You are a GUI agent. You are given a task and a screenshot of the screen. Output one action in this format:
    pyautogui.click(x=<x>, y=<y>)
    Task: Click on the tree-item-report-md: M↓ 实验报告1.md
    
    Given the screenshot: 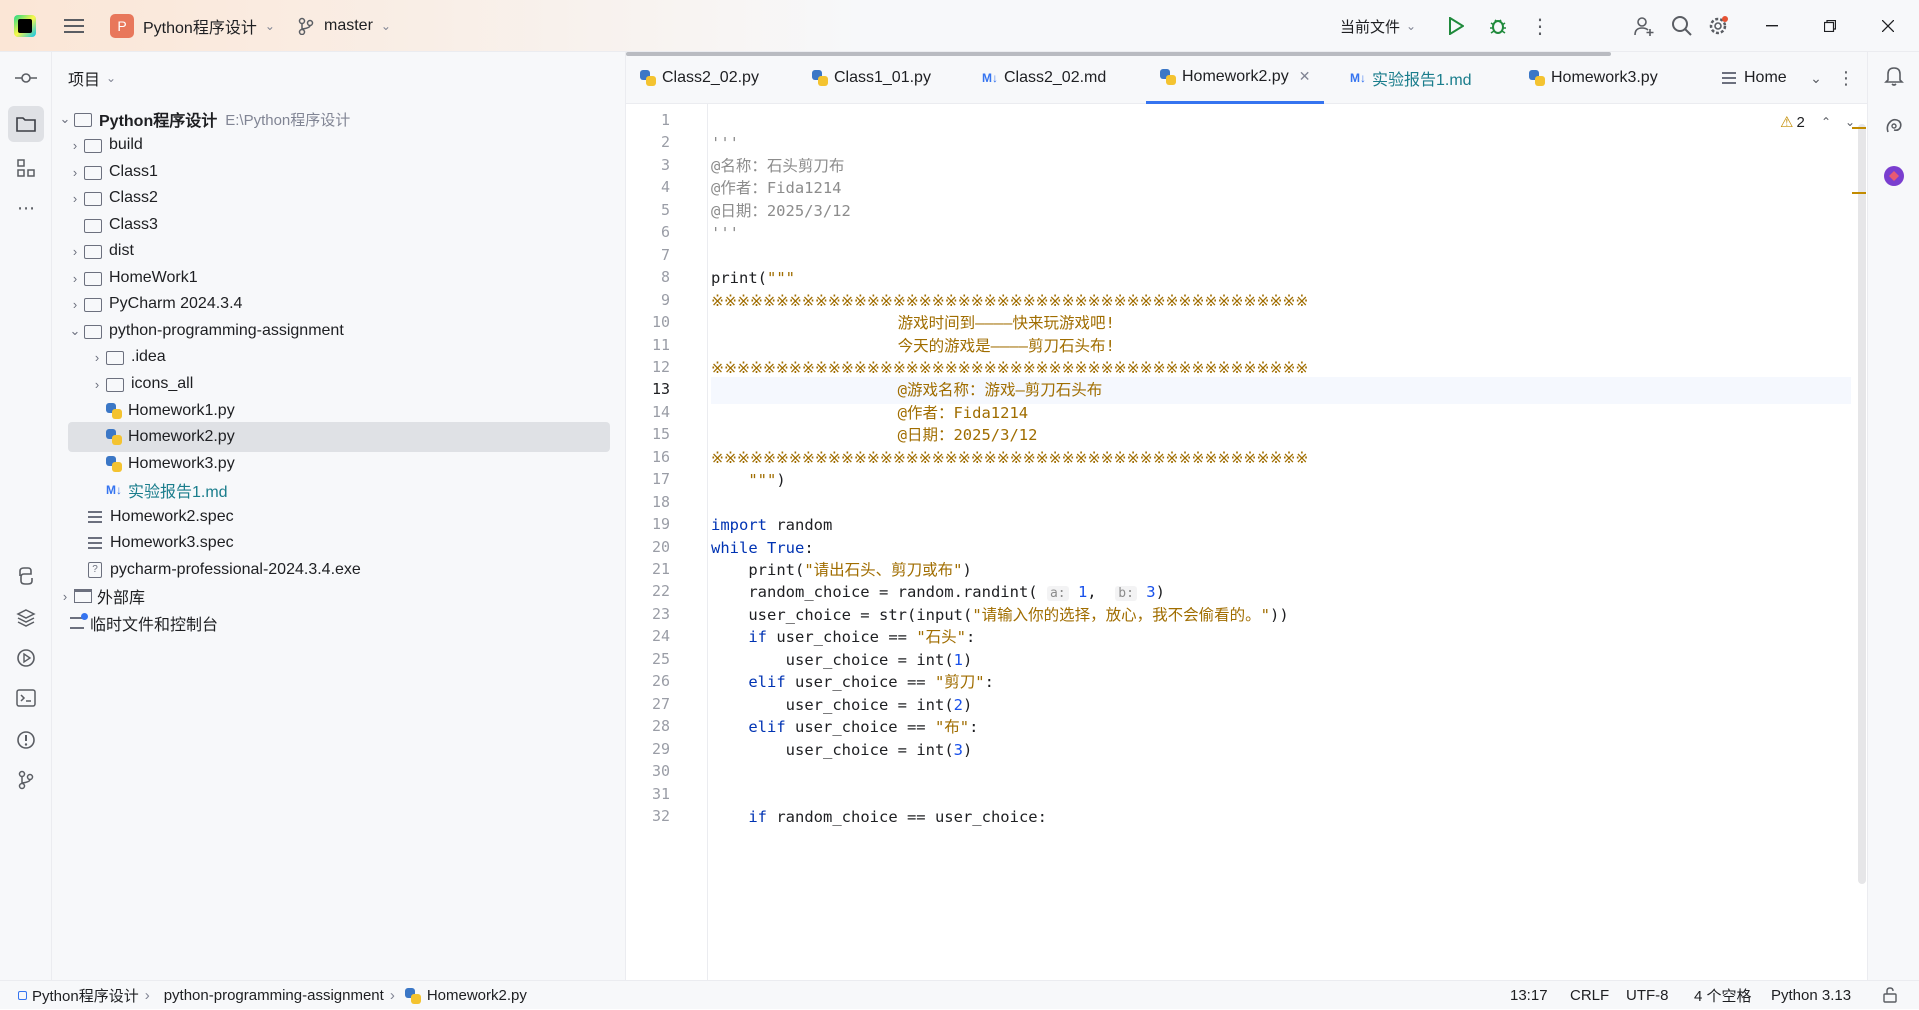 What is the action you would take?
    pyautogui.click(x=167, y=490)
    